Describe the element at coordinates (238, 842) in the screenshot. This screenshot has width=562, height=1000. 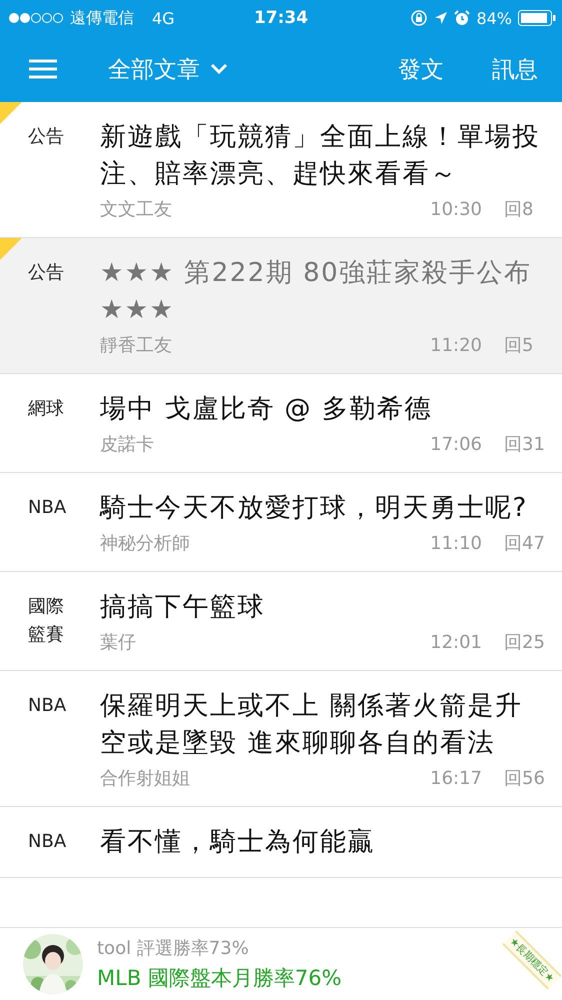
I see `post-title: 看不懂，騎士為何能贏` at that location.